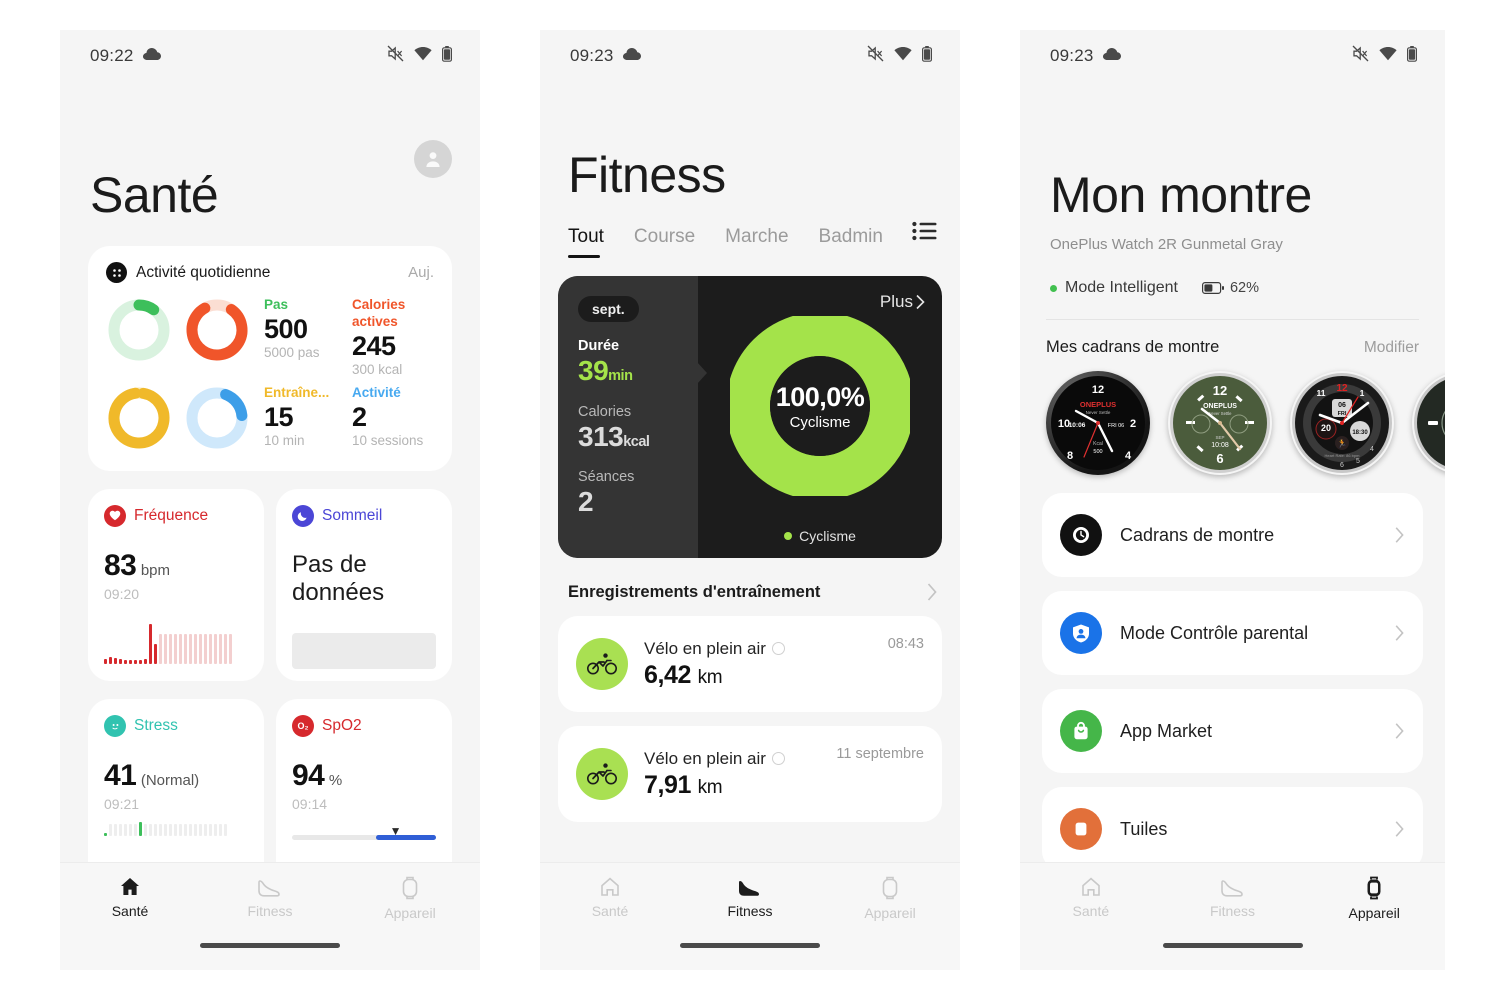  Describe the element at coordinates (364, 834) in the screenshot. I see `spo2-range: ▼` at that location.